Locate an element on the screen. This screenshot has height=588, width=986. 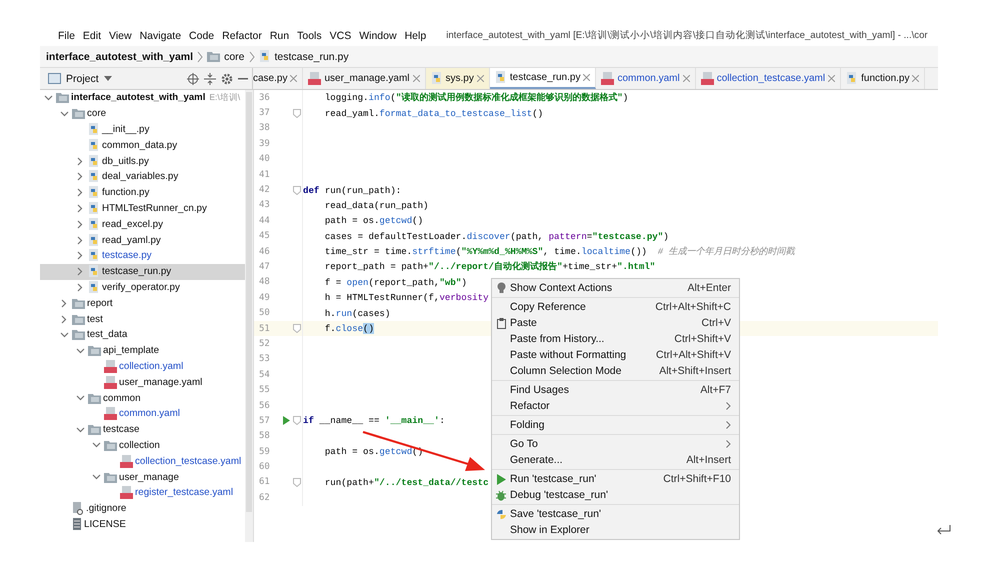
line-number: 51 is located at coordinates (264, 329).